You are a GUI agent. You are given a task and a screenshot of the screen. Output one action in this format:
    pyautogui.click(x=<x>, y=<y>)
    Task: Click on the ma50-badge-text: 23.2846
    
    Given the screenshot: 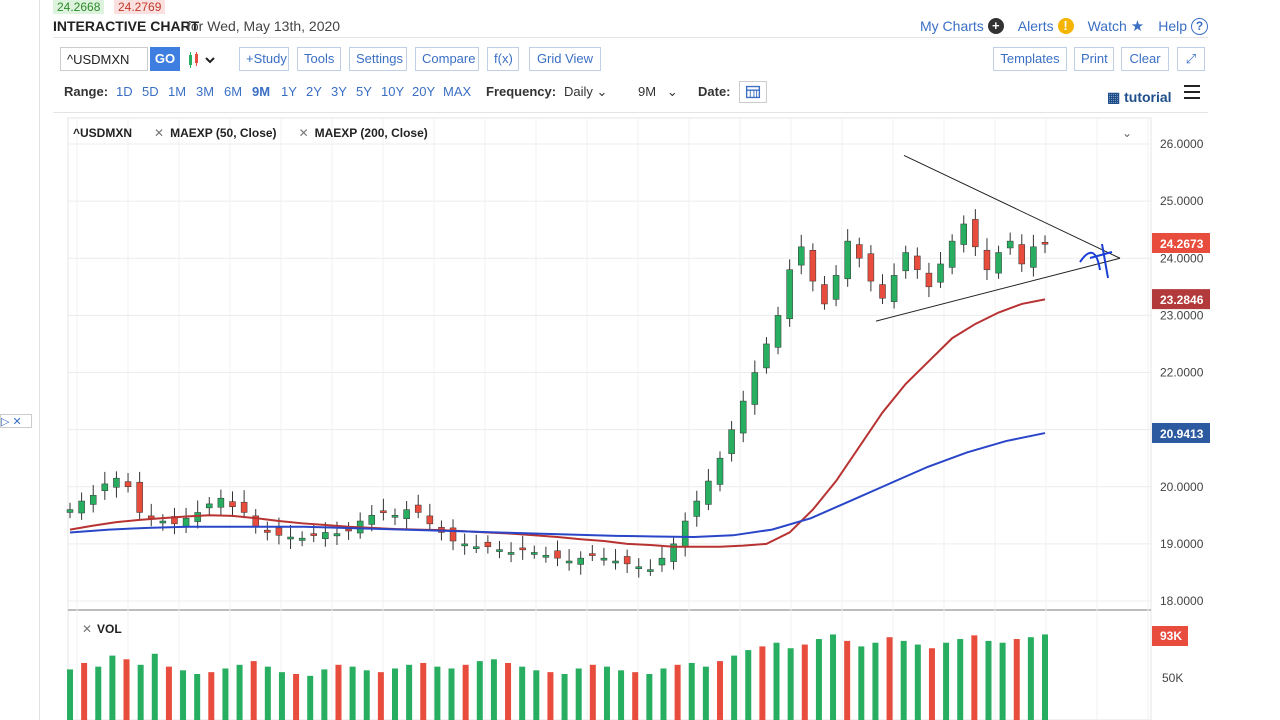 What is the action you would take?
    pyautogui.click(x=1182, y=300)
    